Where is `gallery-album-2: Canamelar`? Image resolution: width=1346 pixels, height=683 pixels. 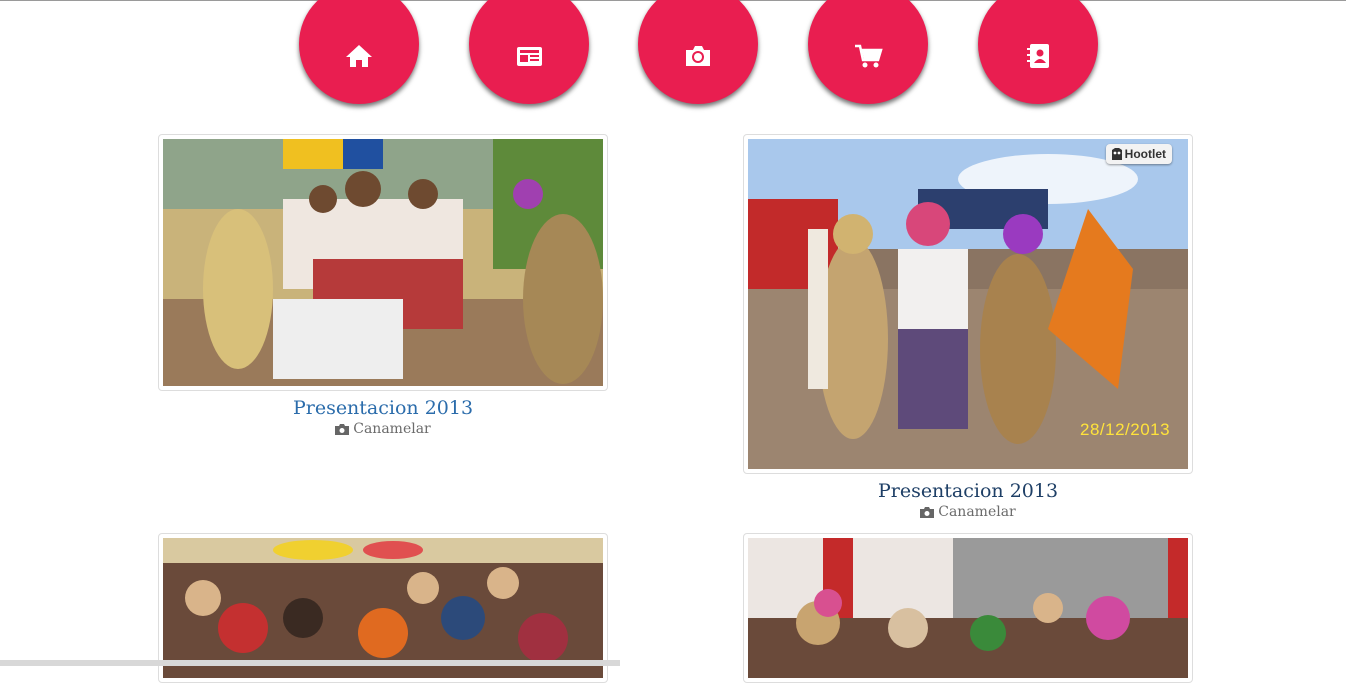
gallery-album-2: Canamelar is located at coordinates (968, 512).